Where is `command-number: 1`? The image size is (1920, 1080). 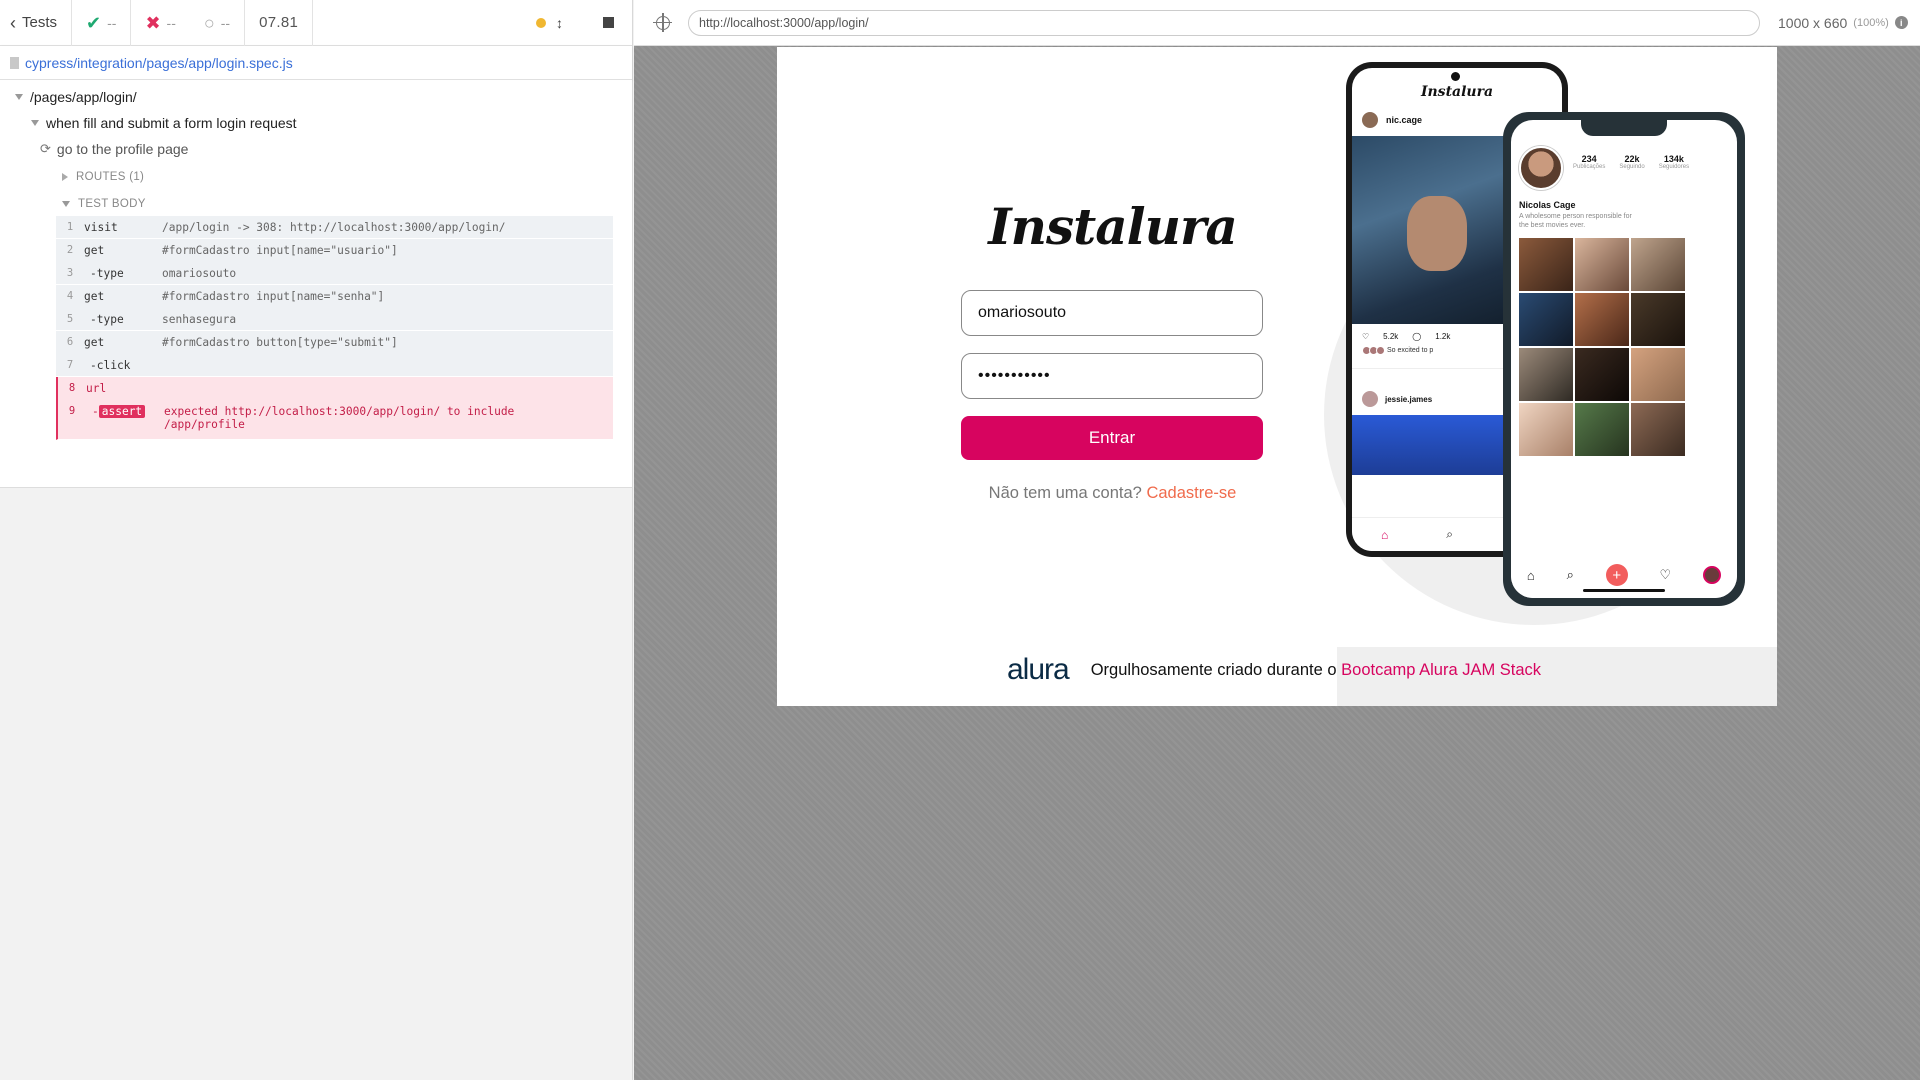 command-number: 1 is located at coordinates (70, 227).